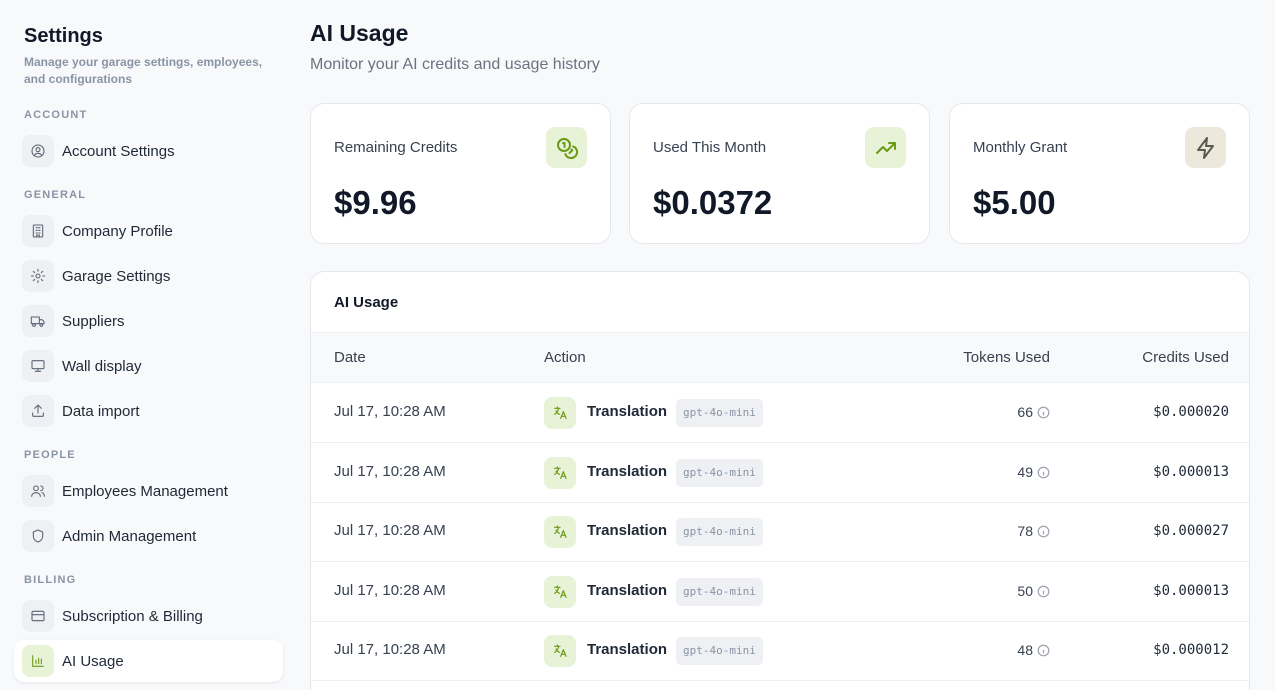 The image size is (1275, 690). What do you see at coordinates (1033, 412) in the screenshot?
I see `tokens-cell: 66` at bounding box center [1033, 412].